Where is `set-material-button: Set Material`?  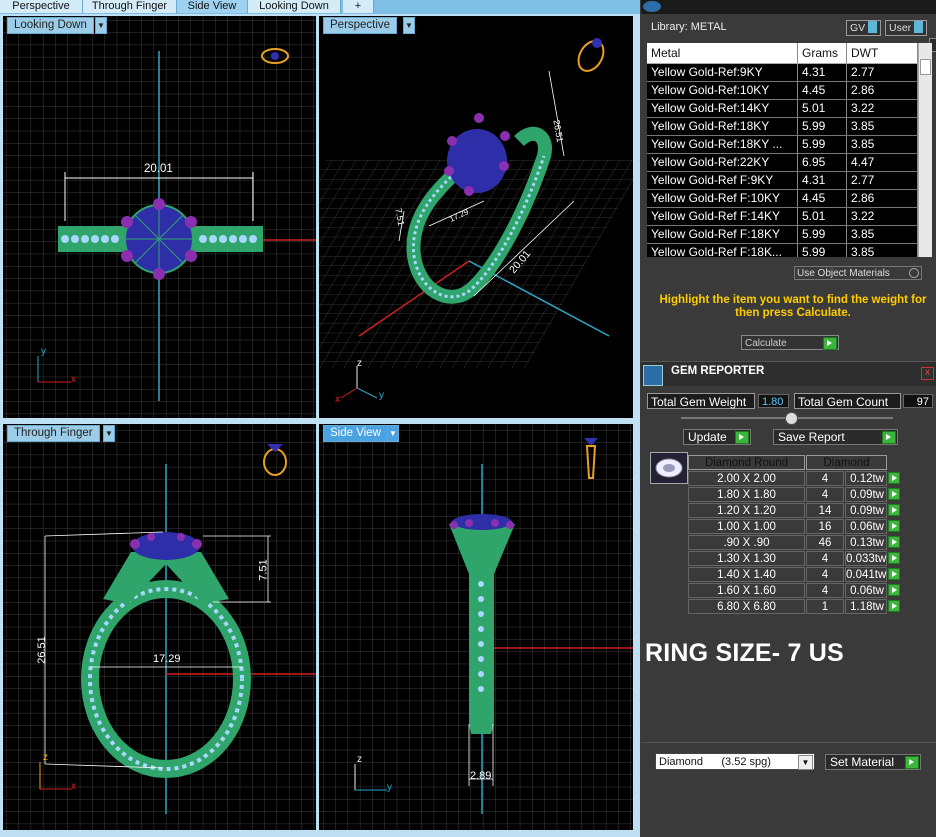
set-material-button: Set Material is located at coordinates (873, 762).